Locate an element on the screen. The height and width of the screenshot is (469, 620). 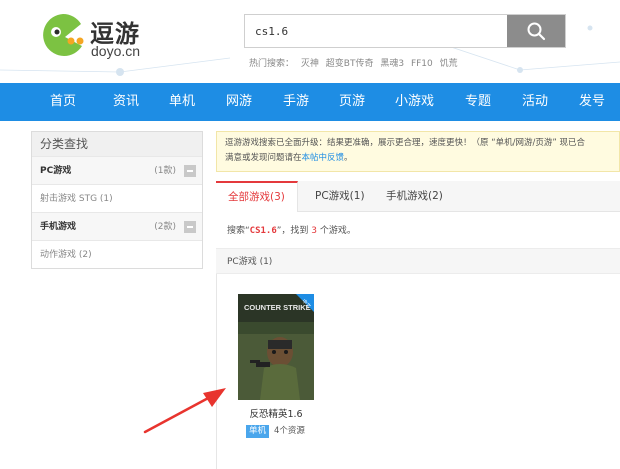
result-text: 搜索“ is located at coordinates (238, 231).